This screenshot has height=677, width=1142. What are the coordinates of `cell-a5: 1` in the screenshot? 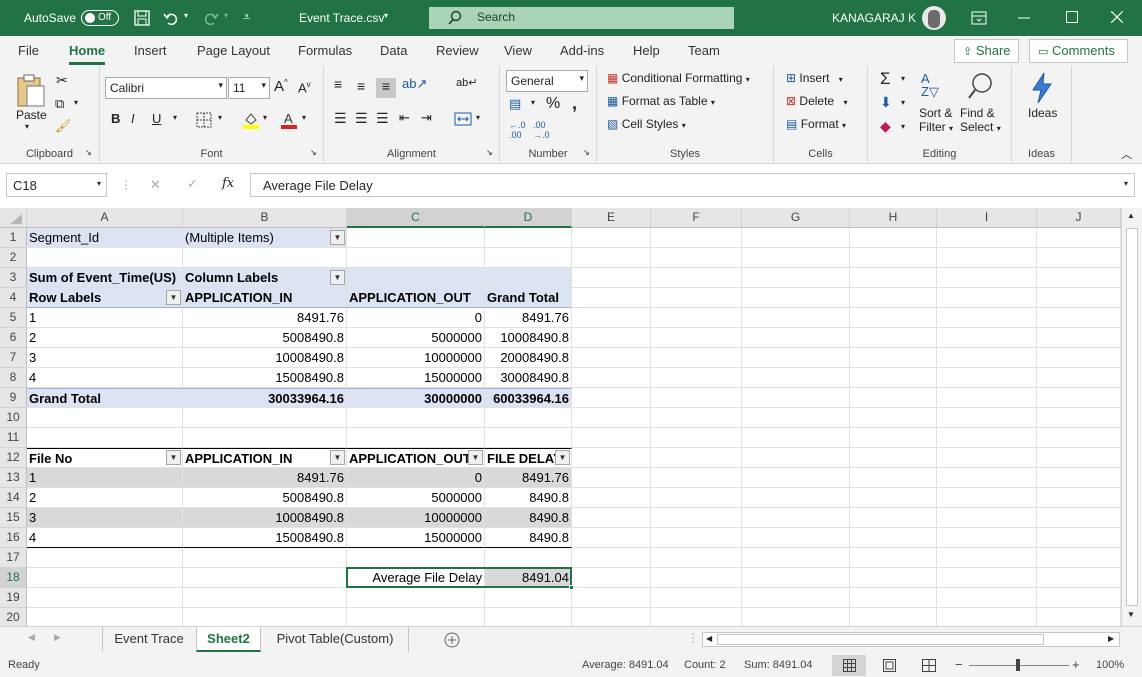 It's located at (105, 318).